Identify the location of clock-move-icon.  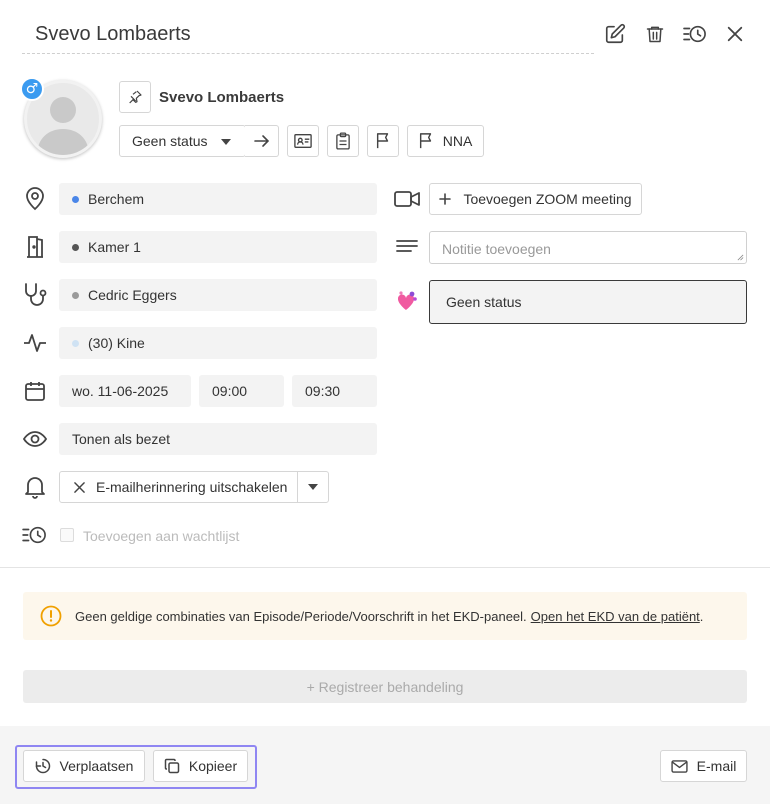
(42, 766).